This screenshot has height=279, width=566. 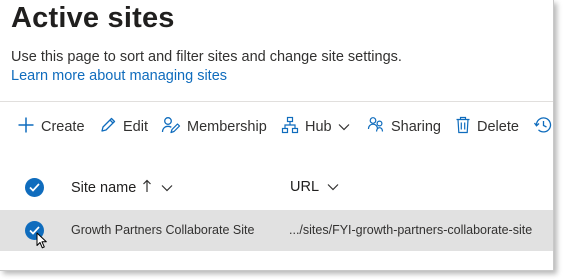 I want to click on checkmark-icon, so click(x=34, y=188).